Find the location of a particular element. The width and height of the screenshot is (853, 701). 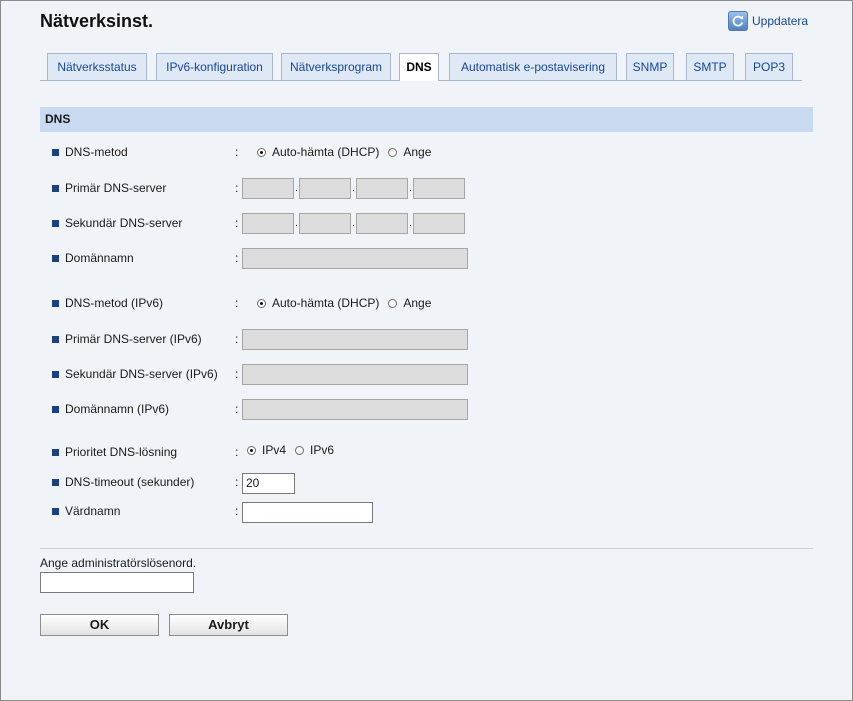

row-primary-dns-ipv6: Primär DNS-server (IPv6) : is located at coordinates (260, 339).